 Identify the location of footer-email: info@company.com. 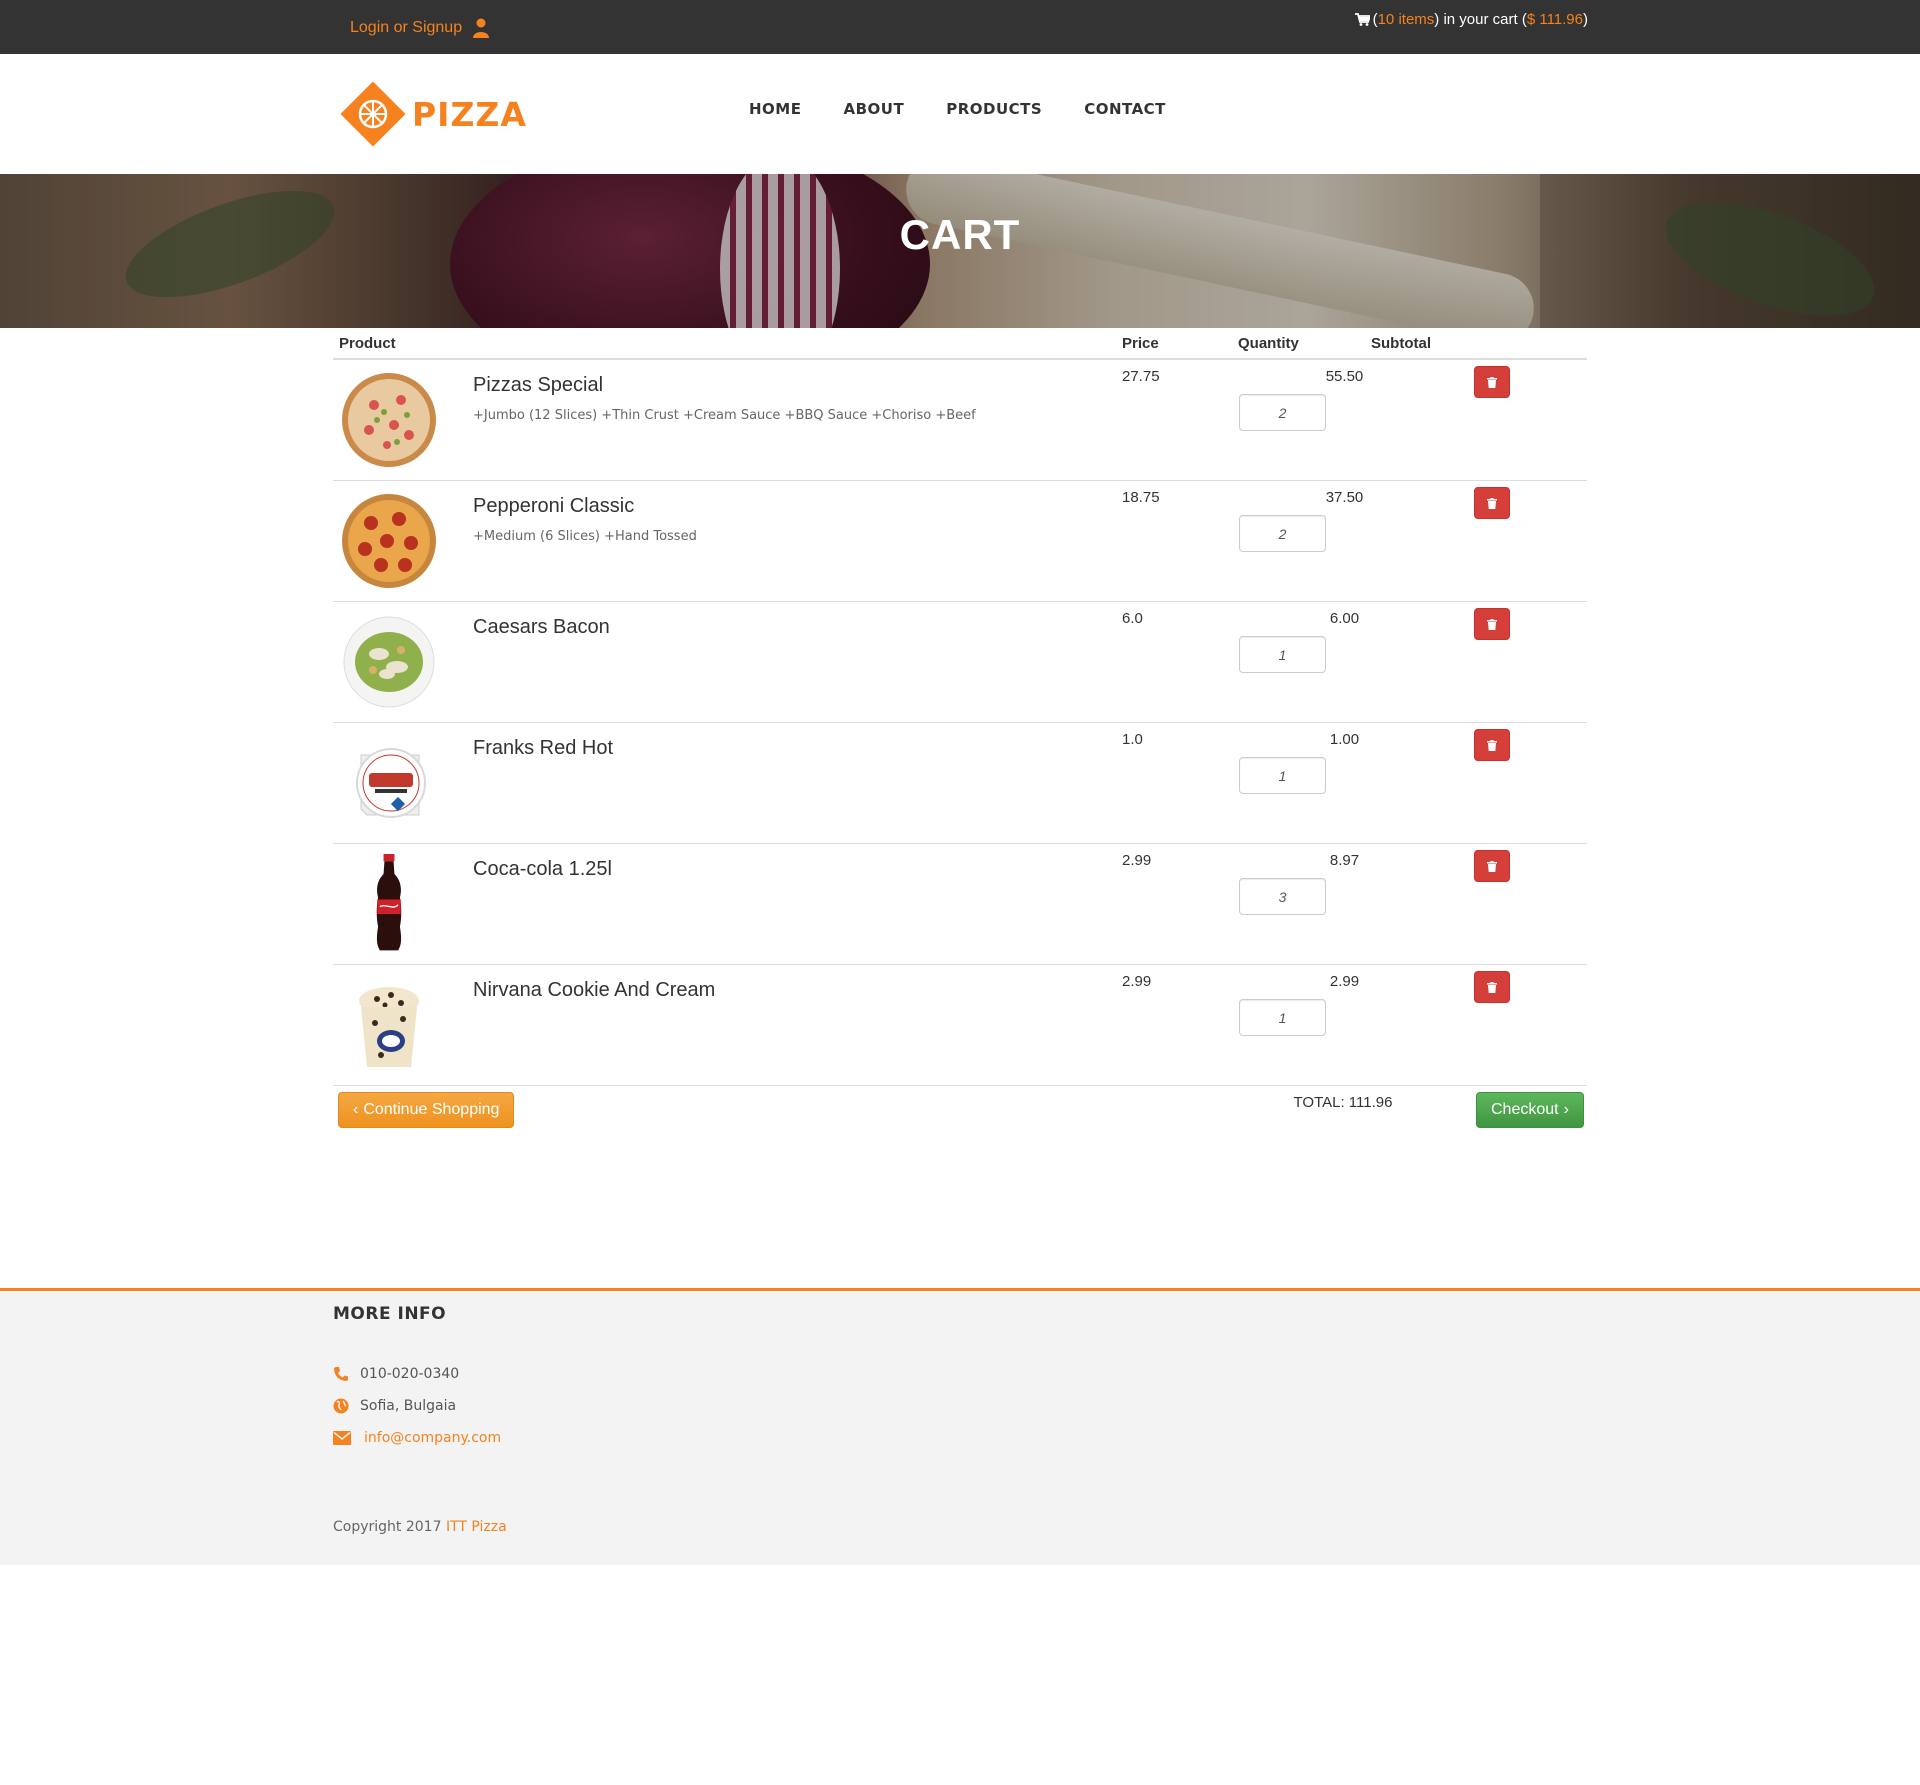
(417, 1438).